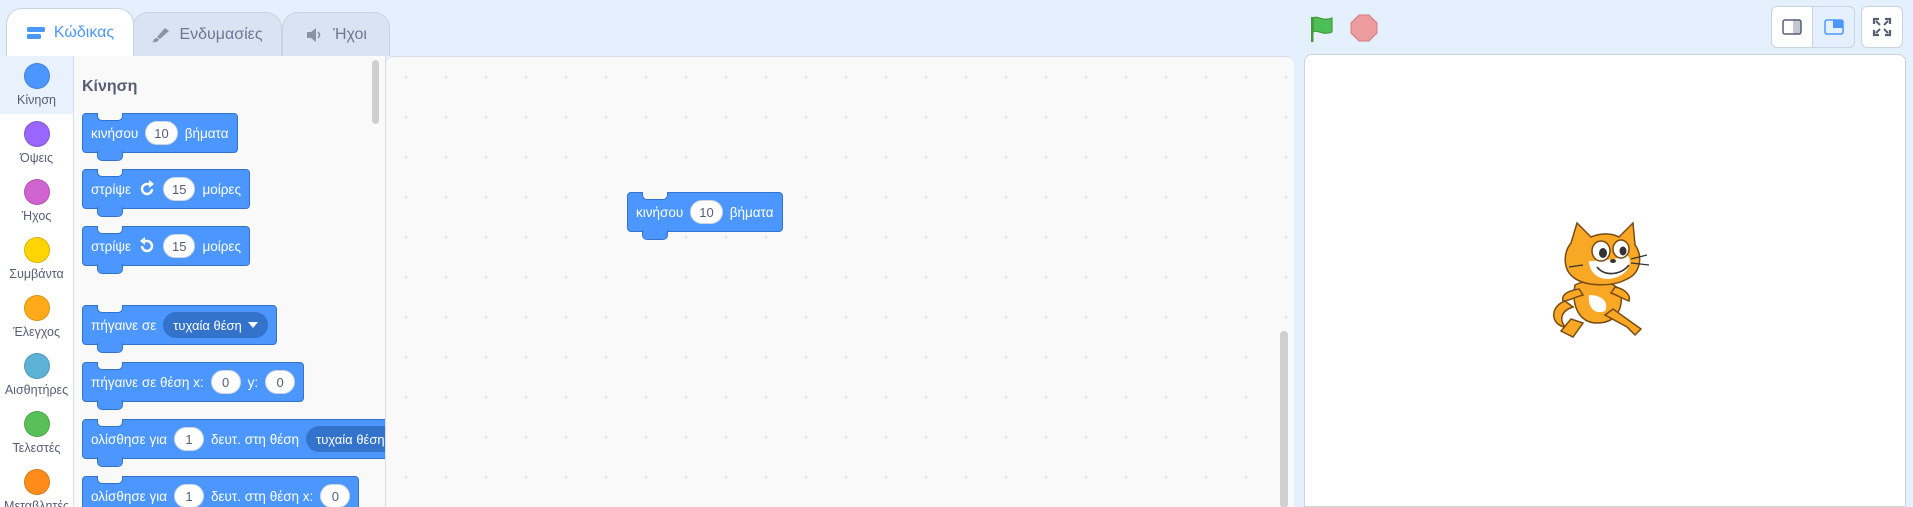 The height and width of the screenshot is (507, 1913). I want to click on tab-sounds: Ήχοι, so click(336, 34).